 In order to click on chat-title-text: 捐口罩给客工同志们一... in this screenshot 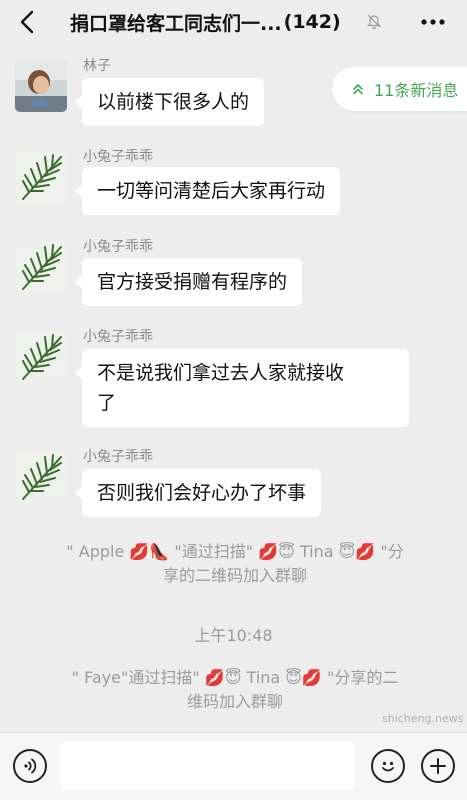, I will do `click(176, 23)`.